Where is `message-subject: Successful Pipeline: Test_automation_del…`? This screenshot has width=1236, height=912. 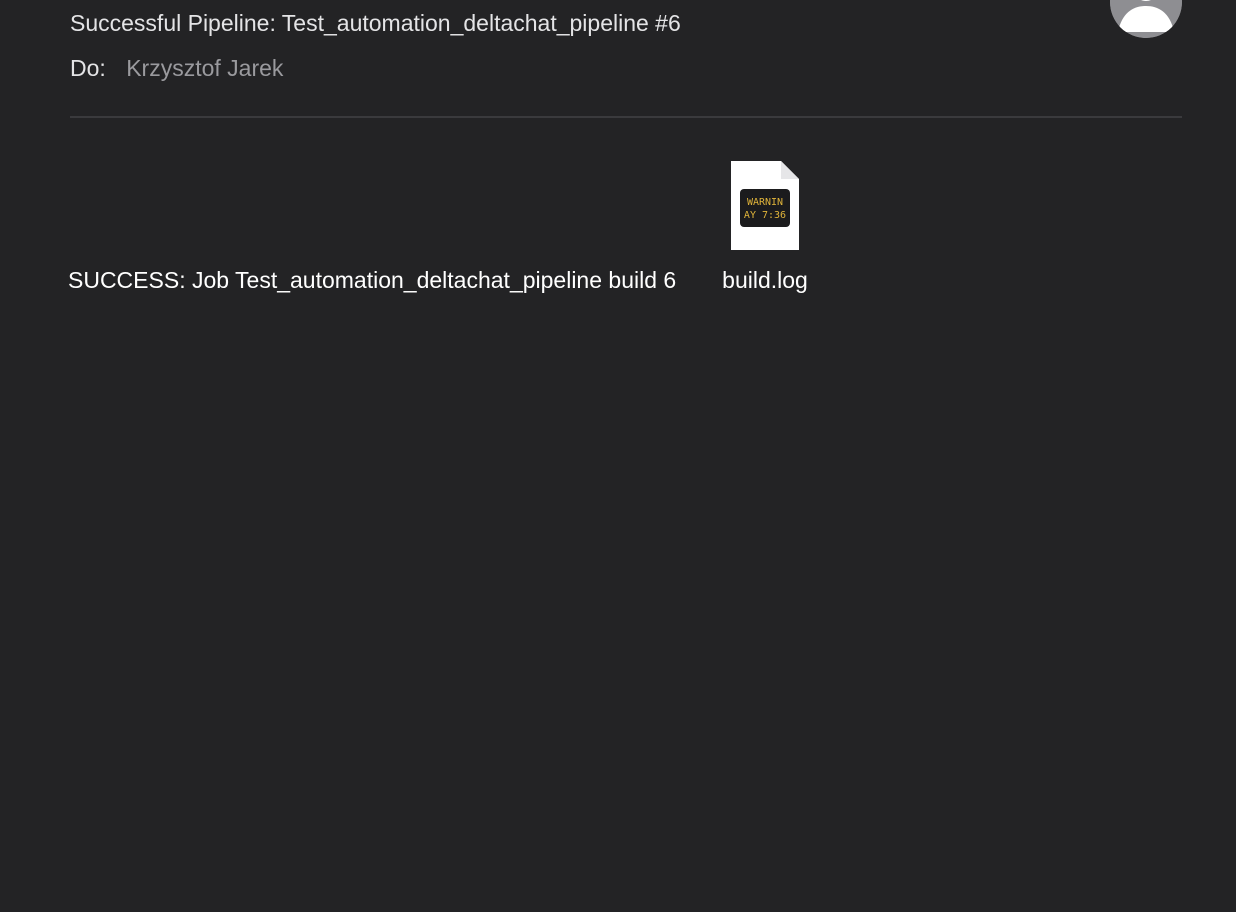
message-subject: Successful Pipeline: Test_automation_del… is located at coordinates (375, 23).